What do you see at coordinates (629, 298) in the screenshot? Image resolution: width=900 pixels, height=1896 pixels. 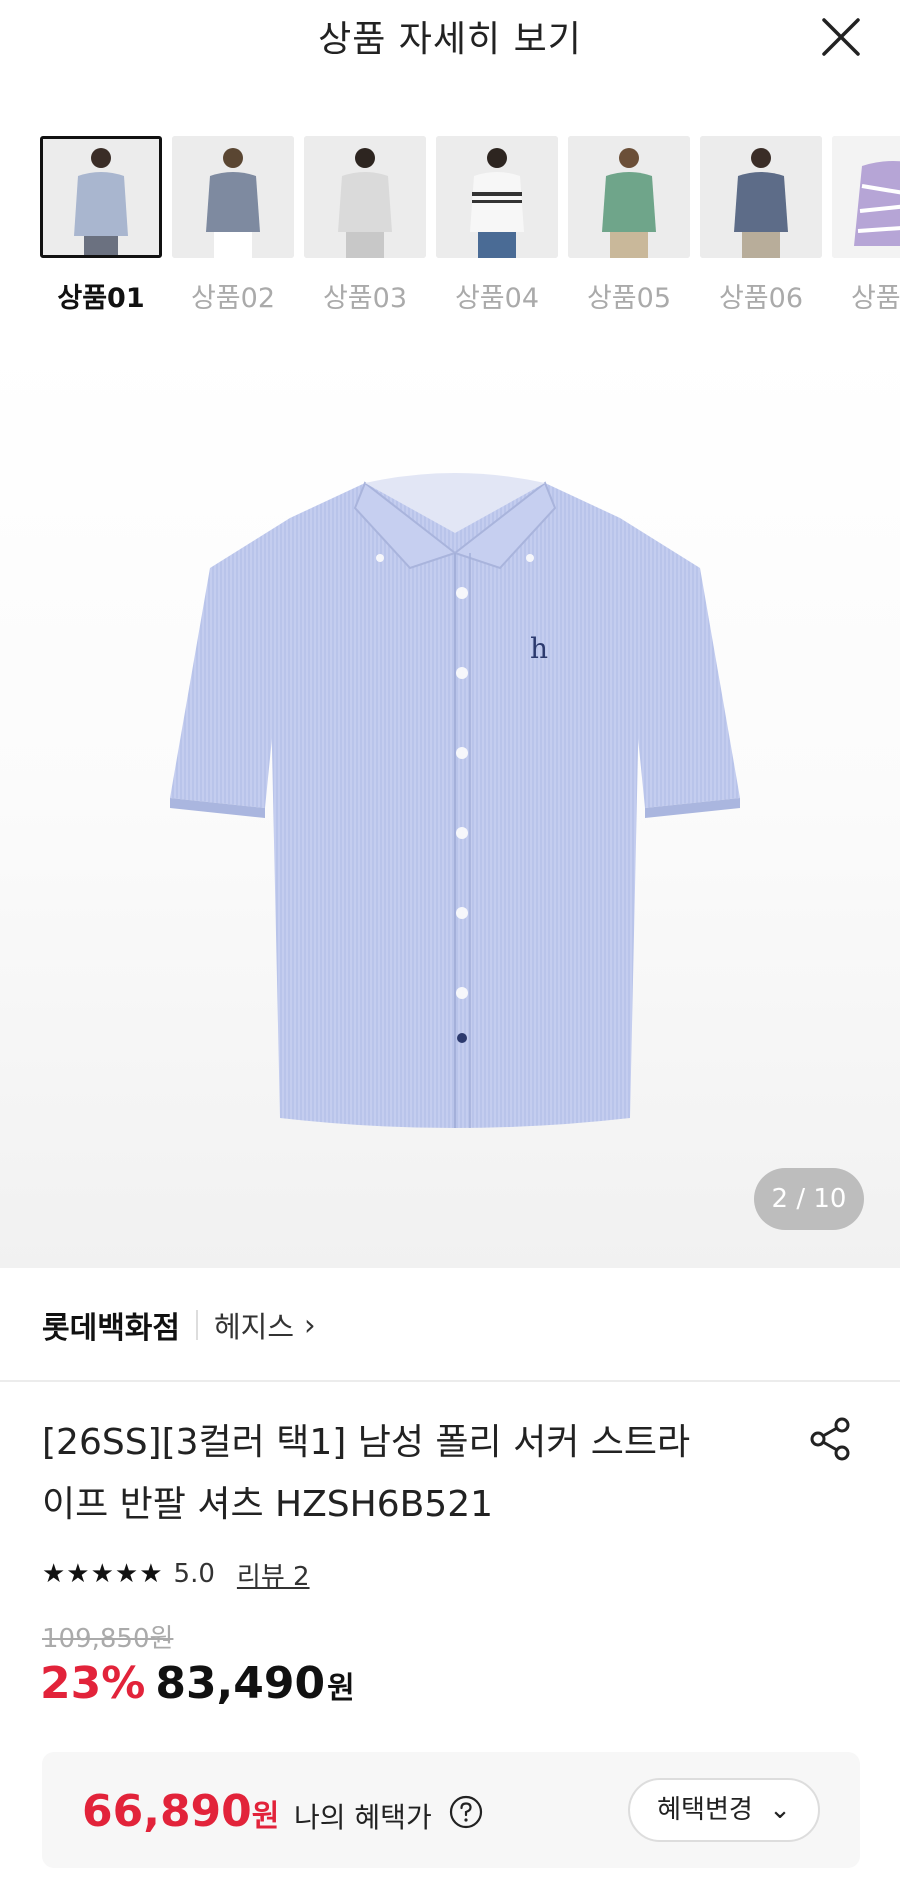 I see `thumbnail-label: 상품05` at bounding box center [629, 298].